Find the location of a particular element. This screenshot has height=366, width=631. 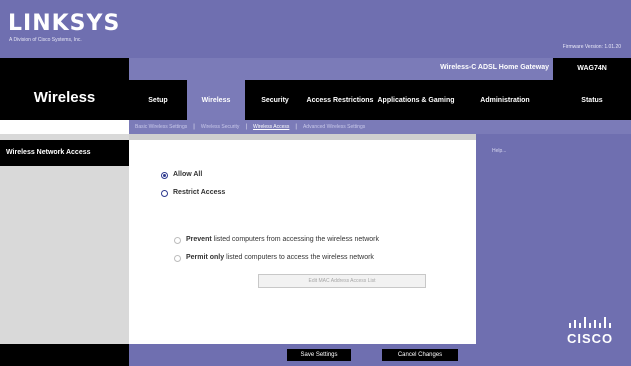

footer-right is located at coordinates (553, 355).